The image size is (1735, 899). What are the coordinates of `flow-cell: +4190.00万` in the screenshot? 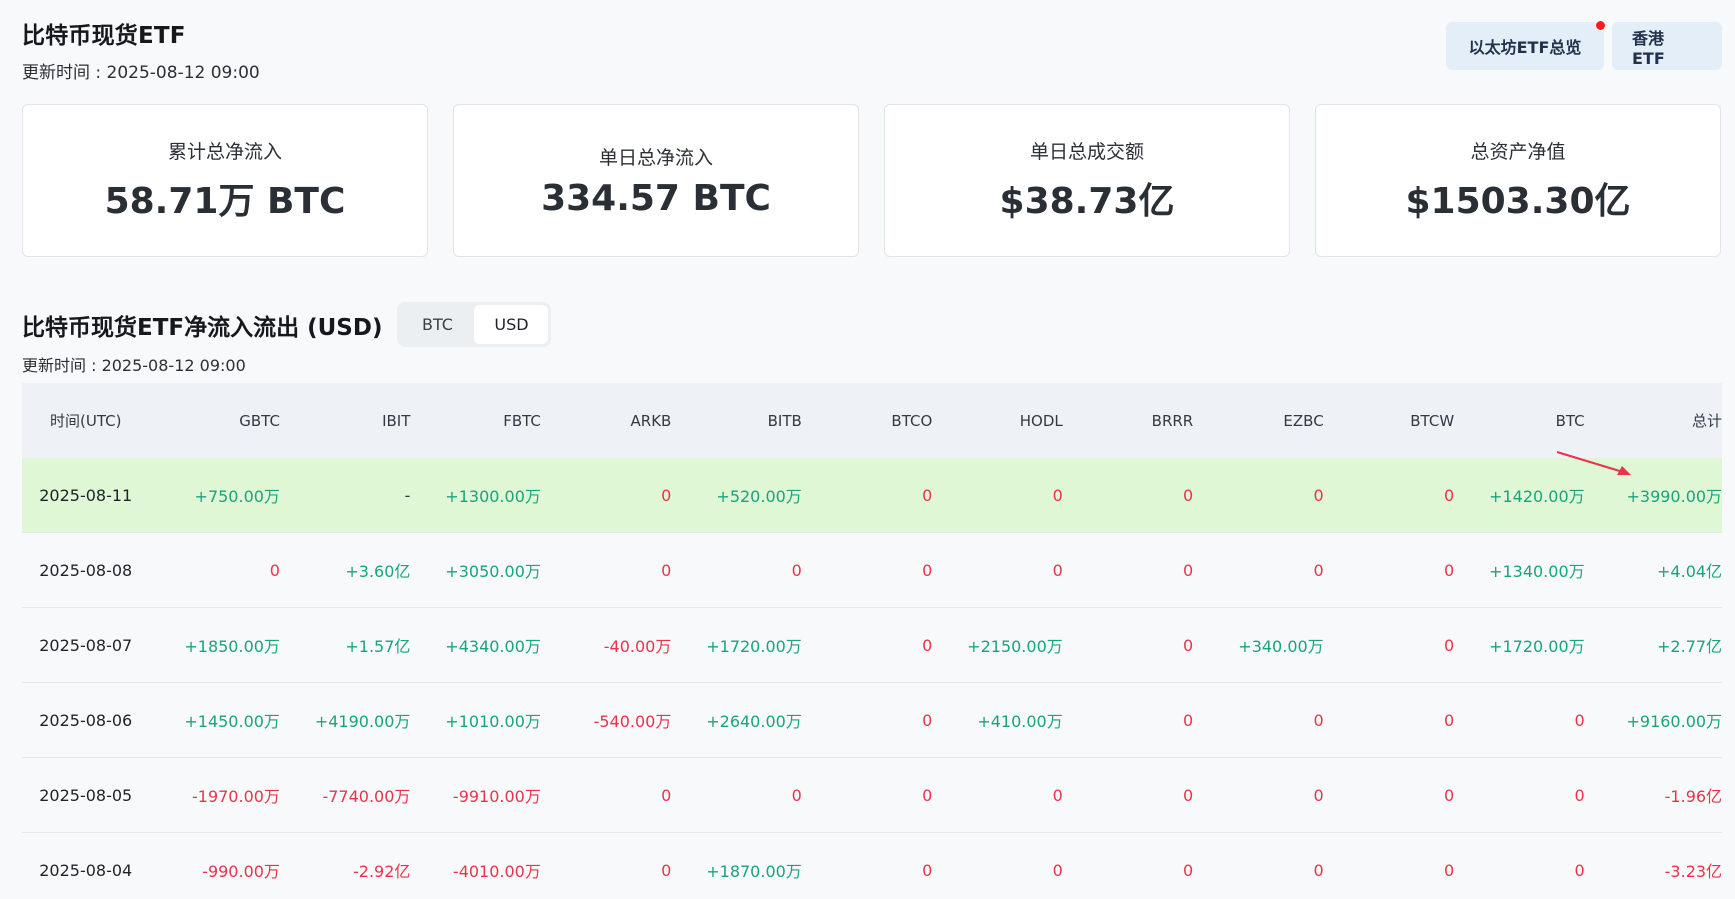 It's located at (362, 721).